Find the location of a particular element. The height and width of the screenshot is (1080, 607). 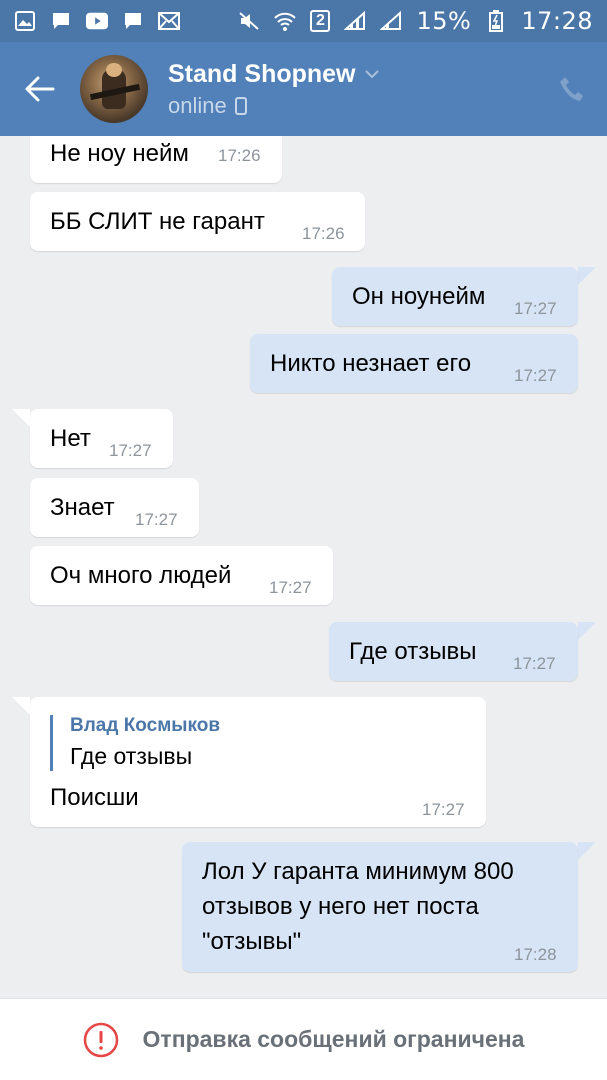

message-incoming: Не ноу нейм 17:26 is located at coordinates (156, 159).